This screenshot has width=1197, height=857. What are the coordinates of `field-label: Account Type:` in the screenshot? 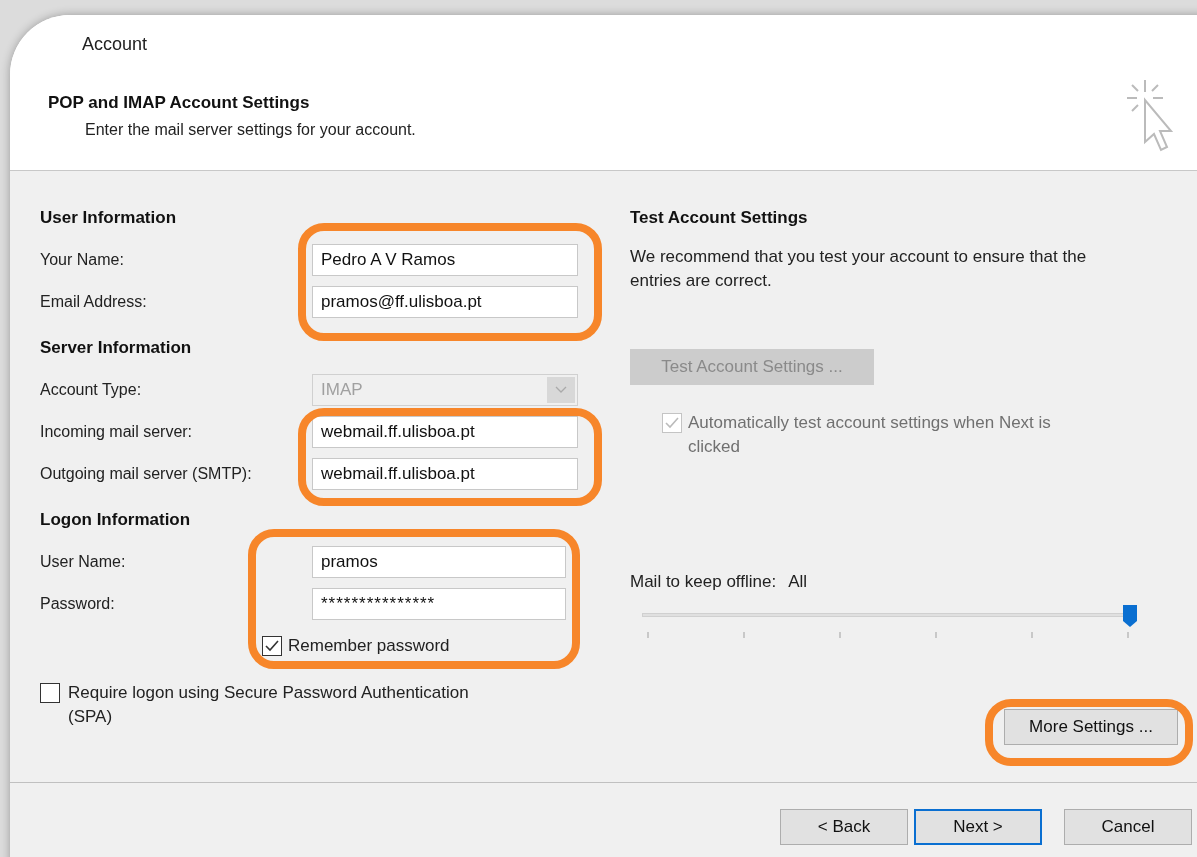 It's located at (91, 390).